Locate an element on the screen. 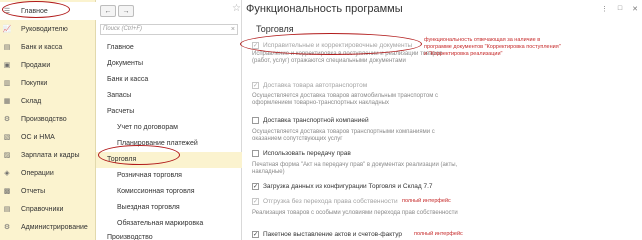  option-label: Использовать передачу прав is located at coordinates (307, 153).